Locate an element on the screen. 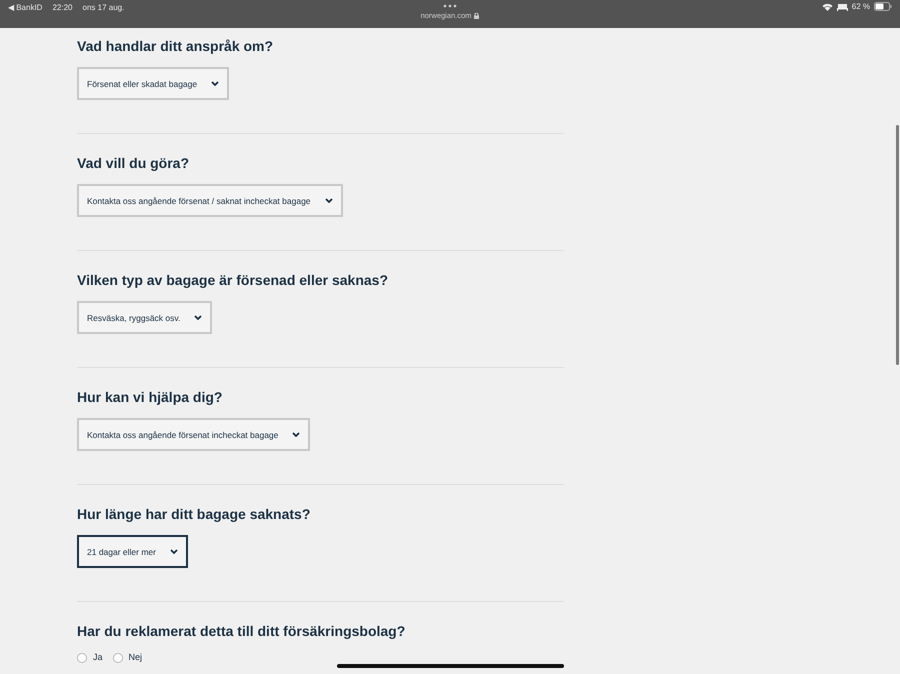 Image resolution: width=900 pixels, height=674 pixels. question-heading: Hur länge har ditt bagage saknats? is located at coordinates (194, 514).